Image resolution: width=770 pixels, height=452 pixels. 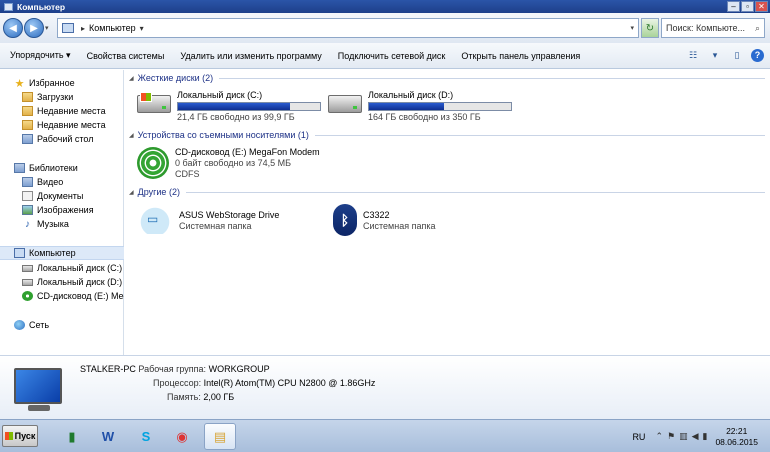 What do you see at coordinates (72, 436) in the screenshot?
I see `taskbar-app-book-icon: ▮` at bounding box center [72, 436].